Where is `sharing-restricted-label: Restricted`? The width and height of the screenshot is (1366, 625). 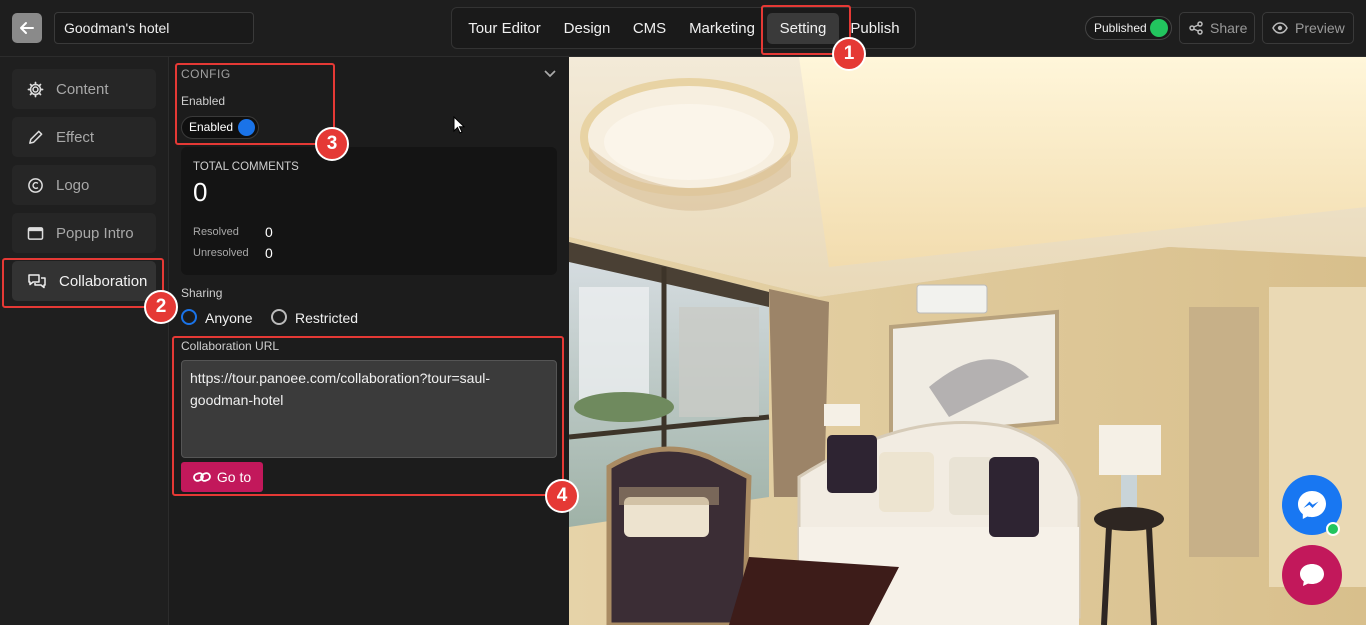 sharing-restricted-label: Restricted is located at coordinates (326, 318).